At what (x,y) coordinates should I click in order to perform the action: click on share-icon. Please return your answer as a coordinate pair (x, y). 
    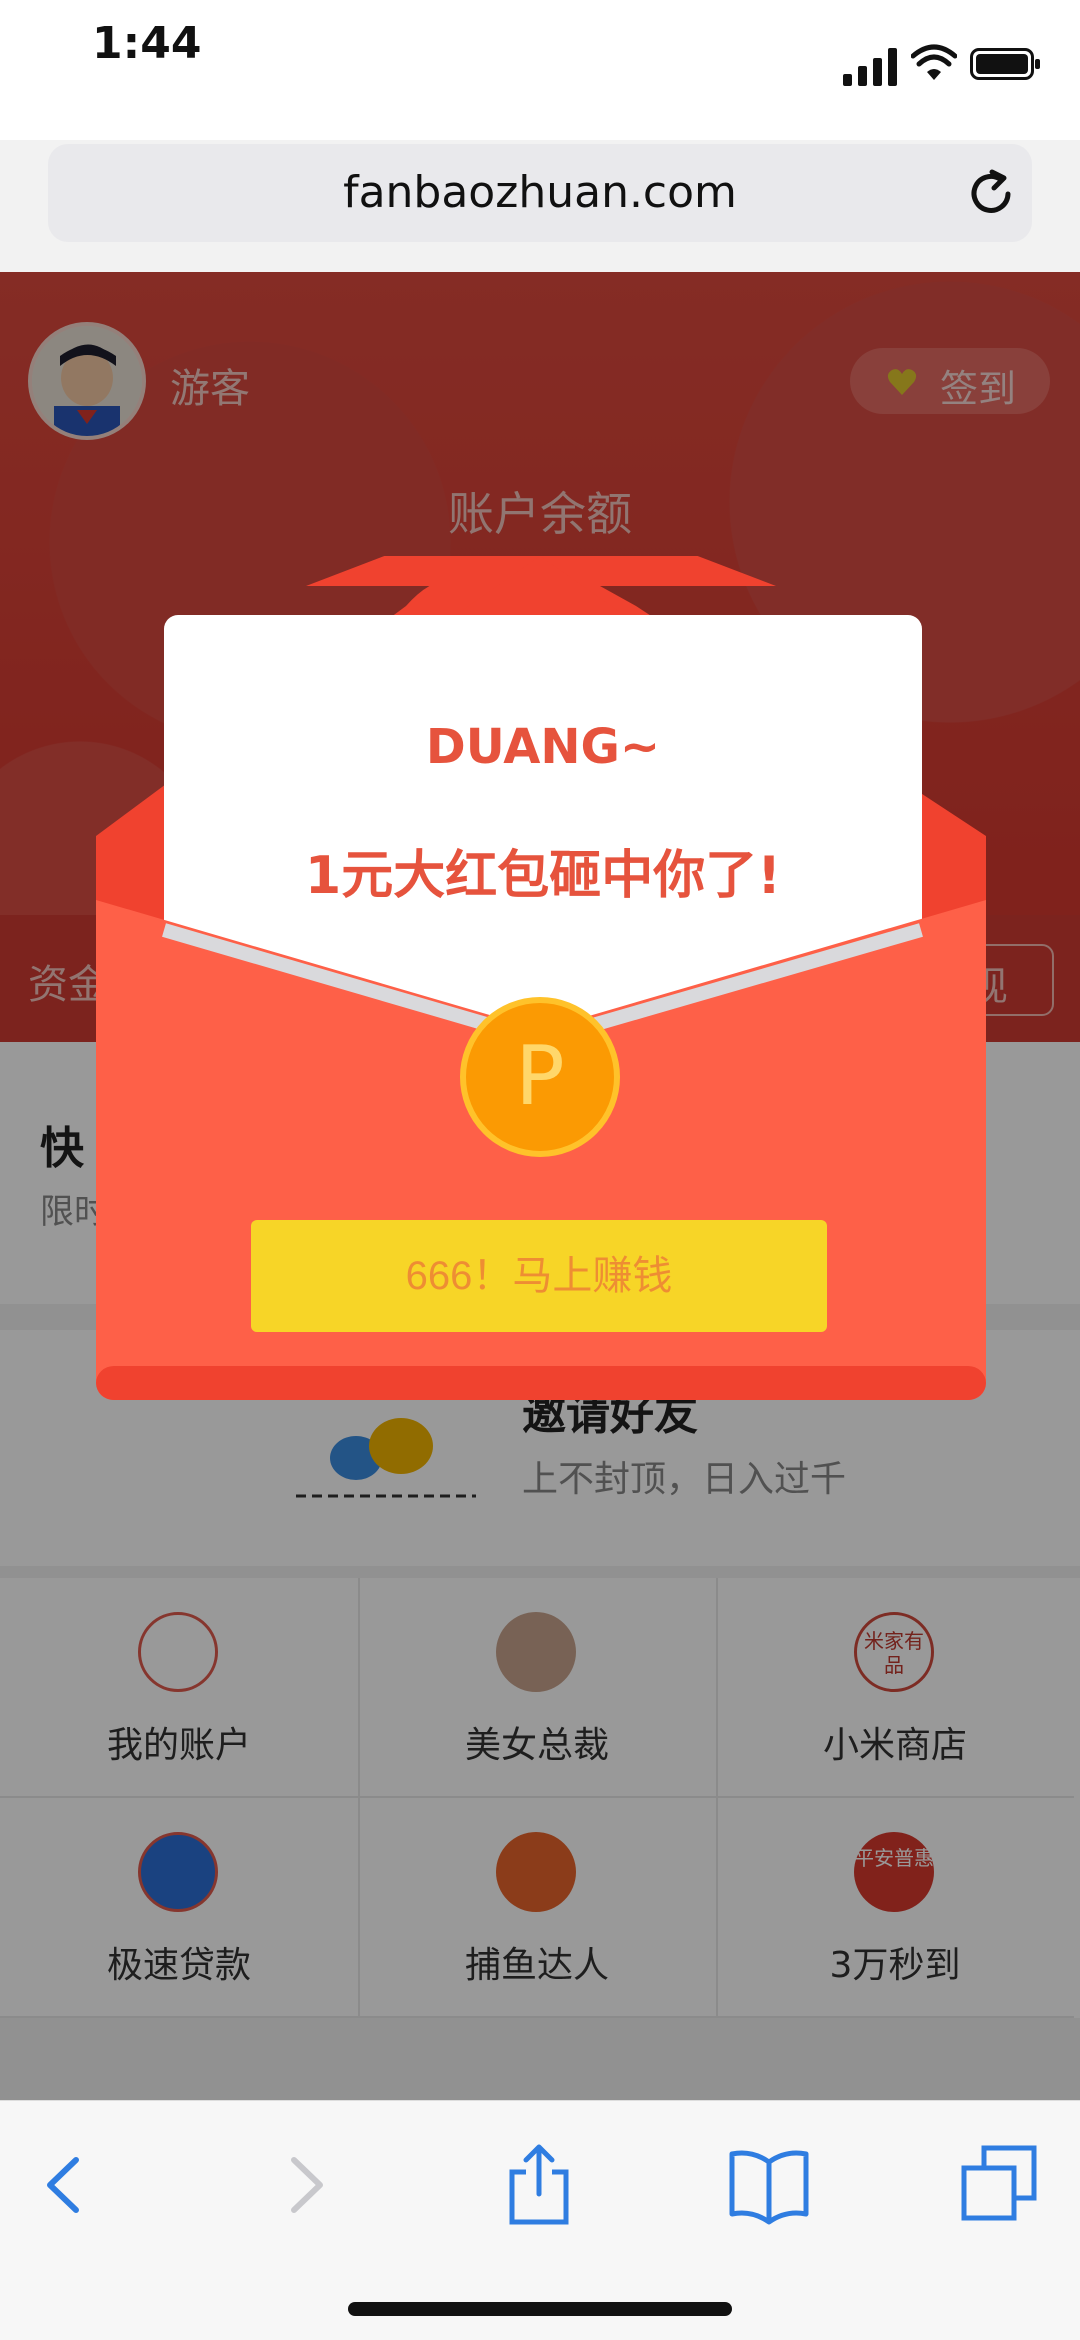
    Looking at the image, I should click on (539, 2185).